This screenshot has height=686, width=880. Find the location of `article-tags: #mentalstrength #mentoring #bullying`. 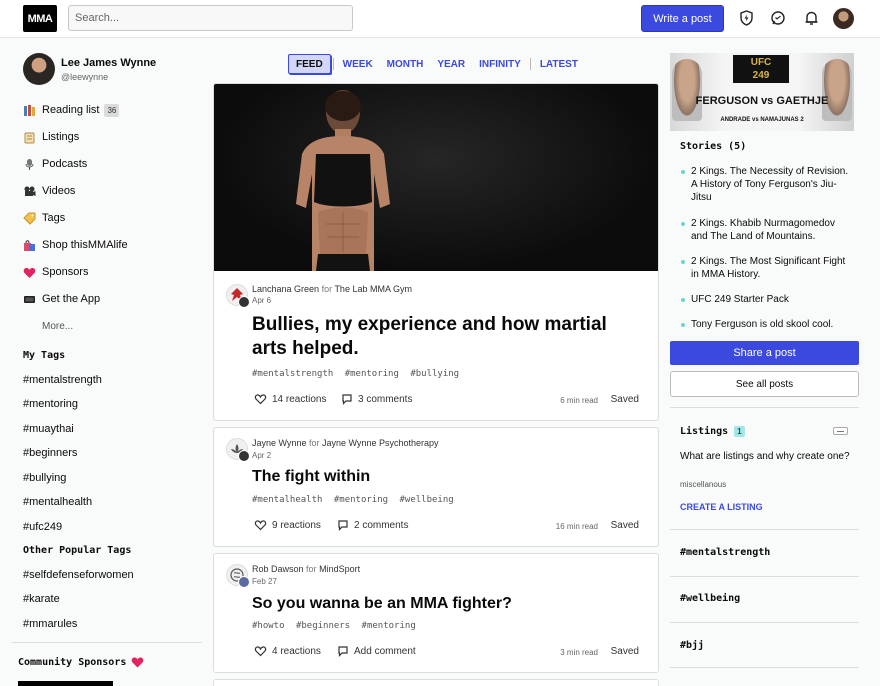

article-tags: #mentalstrength #mentoring #bullying is located at coordinates (358, 374).